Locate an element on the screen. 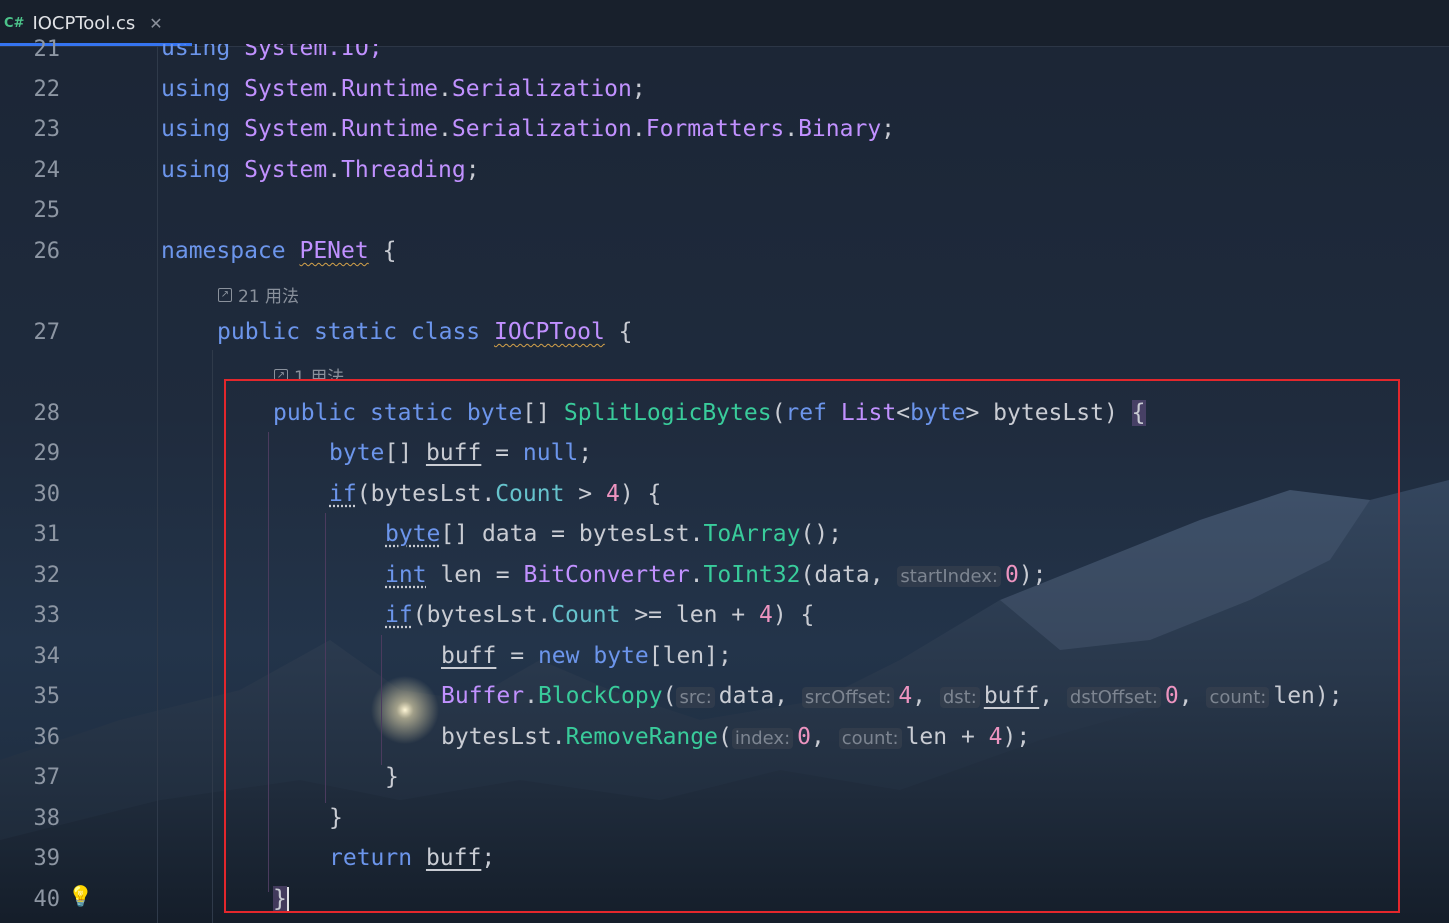 This screenshot has width=1449, height=923. keyword: static is located at coordinates (355, 332).